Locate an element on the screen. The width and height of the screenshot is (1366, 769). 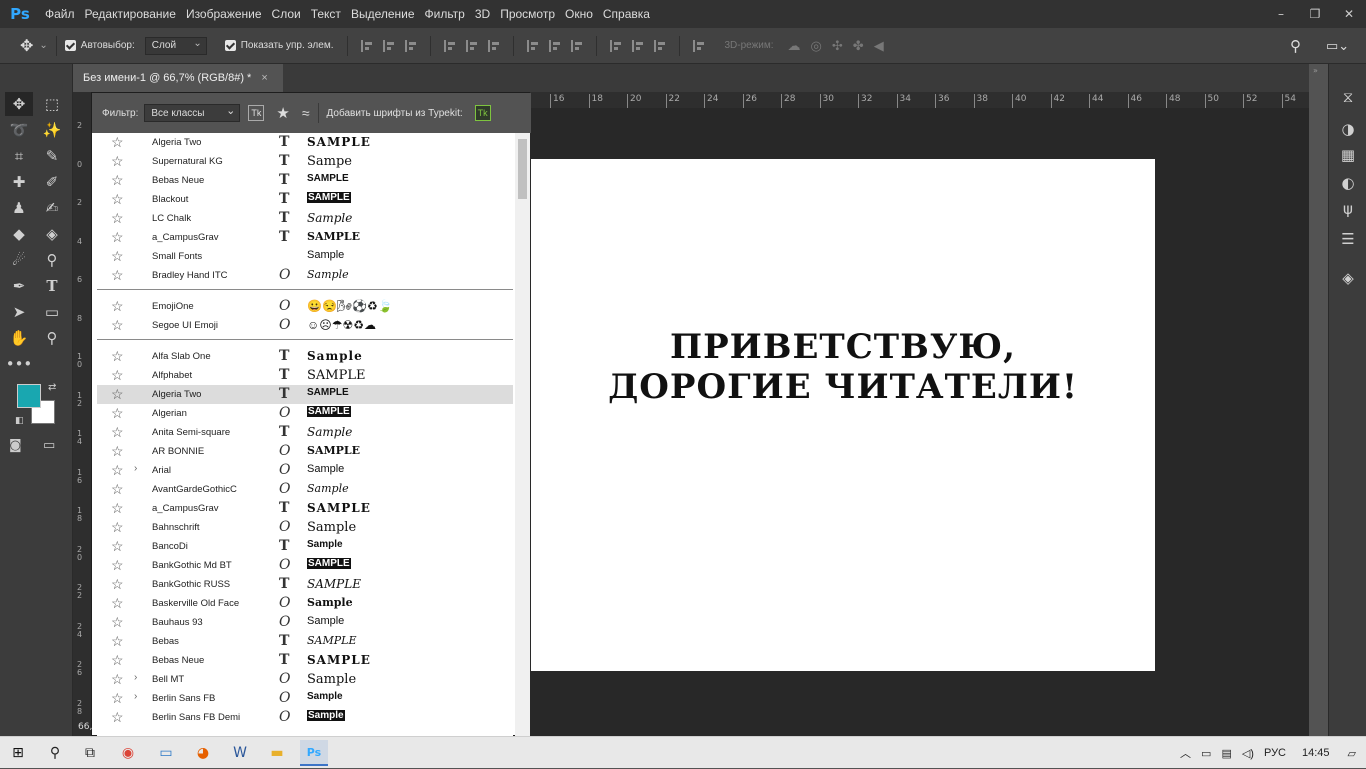
menu-view: Просмотр is located at coordinates (527, 14).